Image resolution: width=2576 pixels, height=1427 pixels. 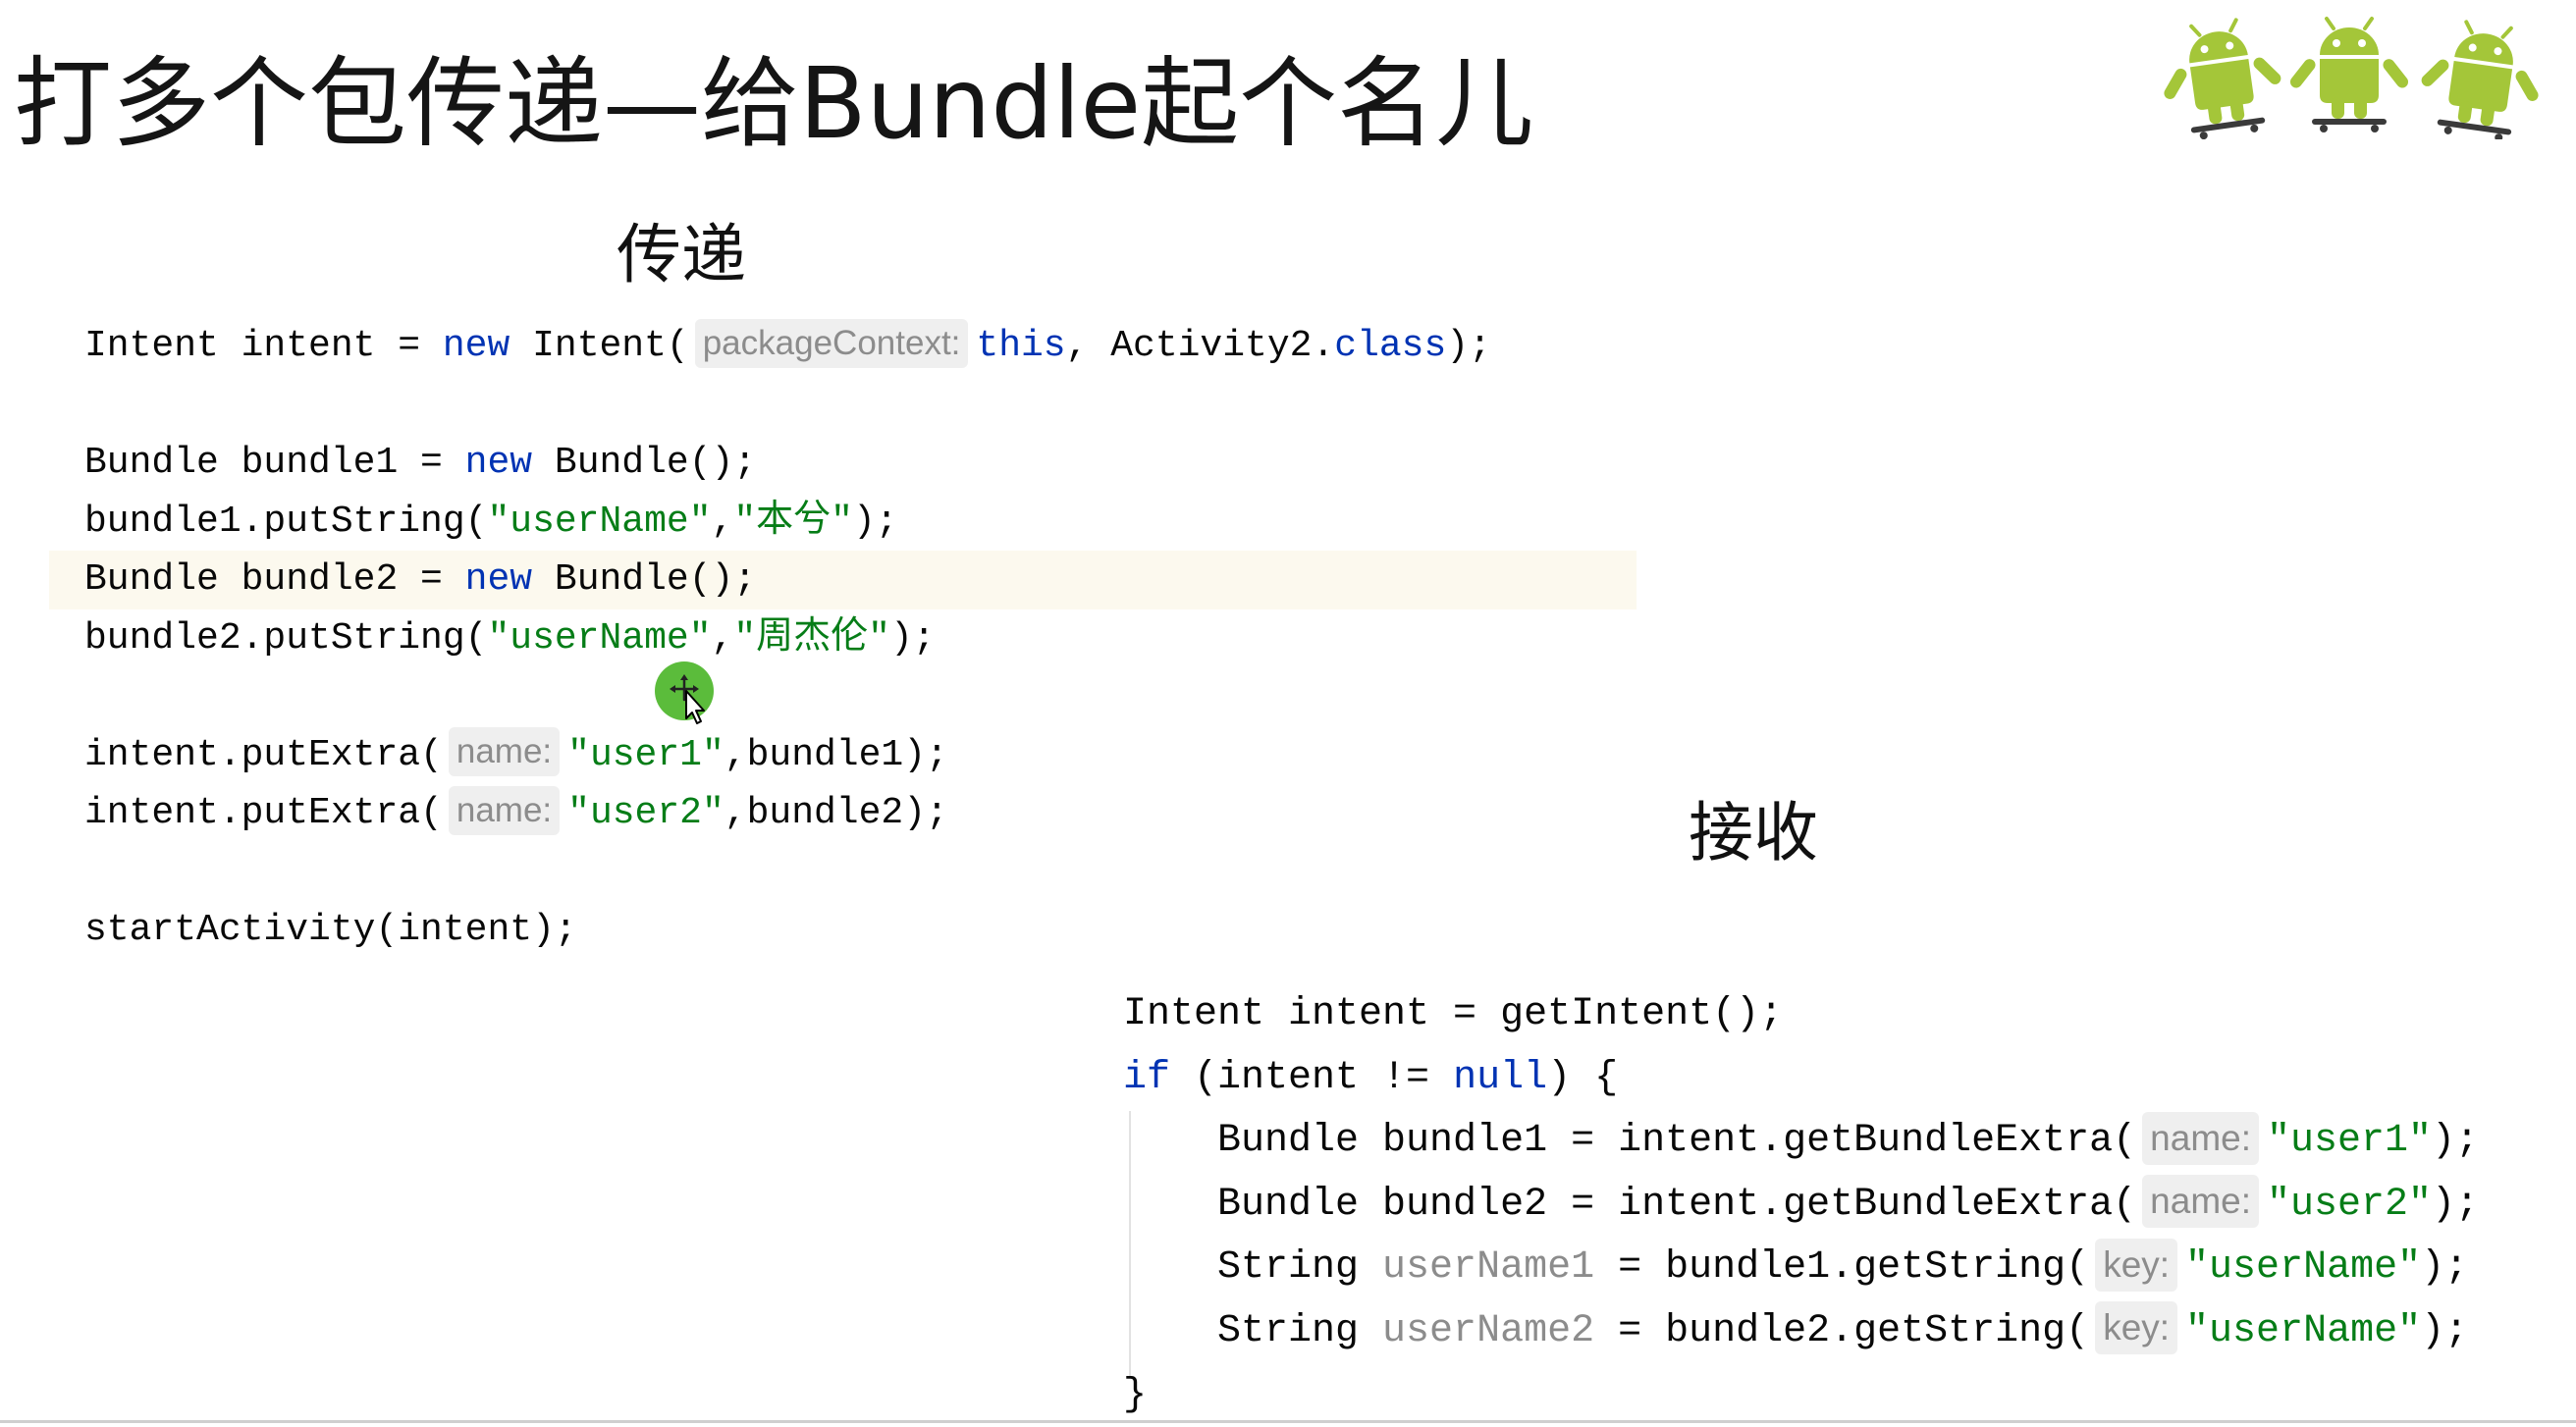 What do you see at coordinates (774, 103) in the screenshot?
I see `slide-title: 打多个包传递—给Bundle起个名儿` at bounding box center [774, 103].